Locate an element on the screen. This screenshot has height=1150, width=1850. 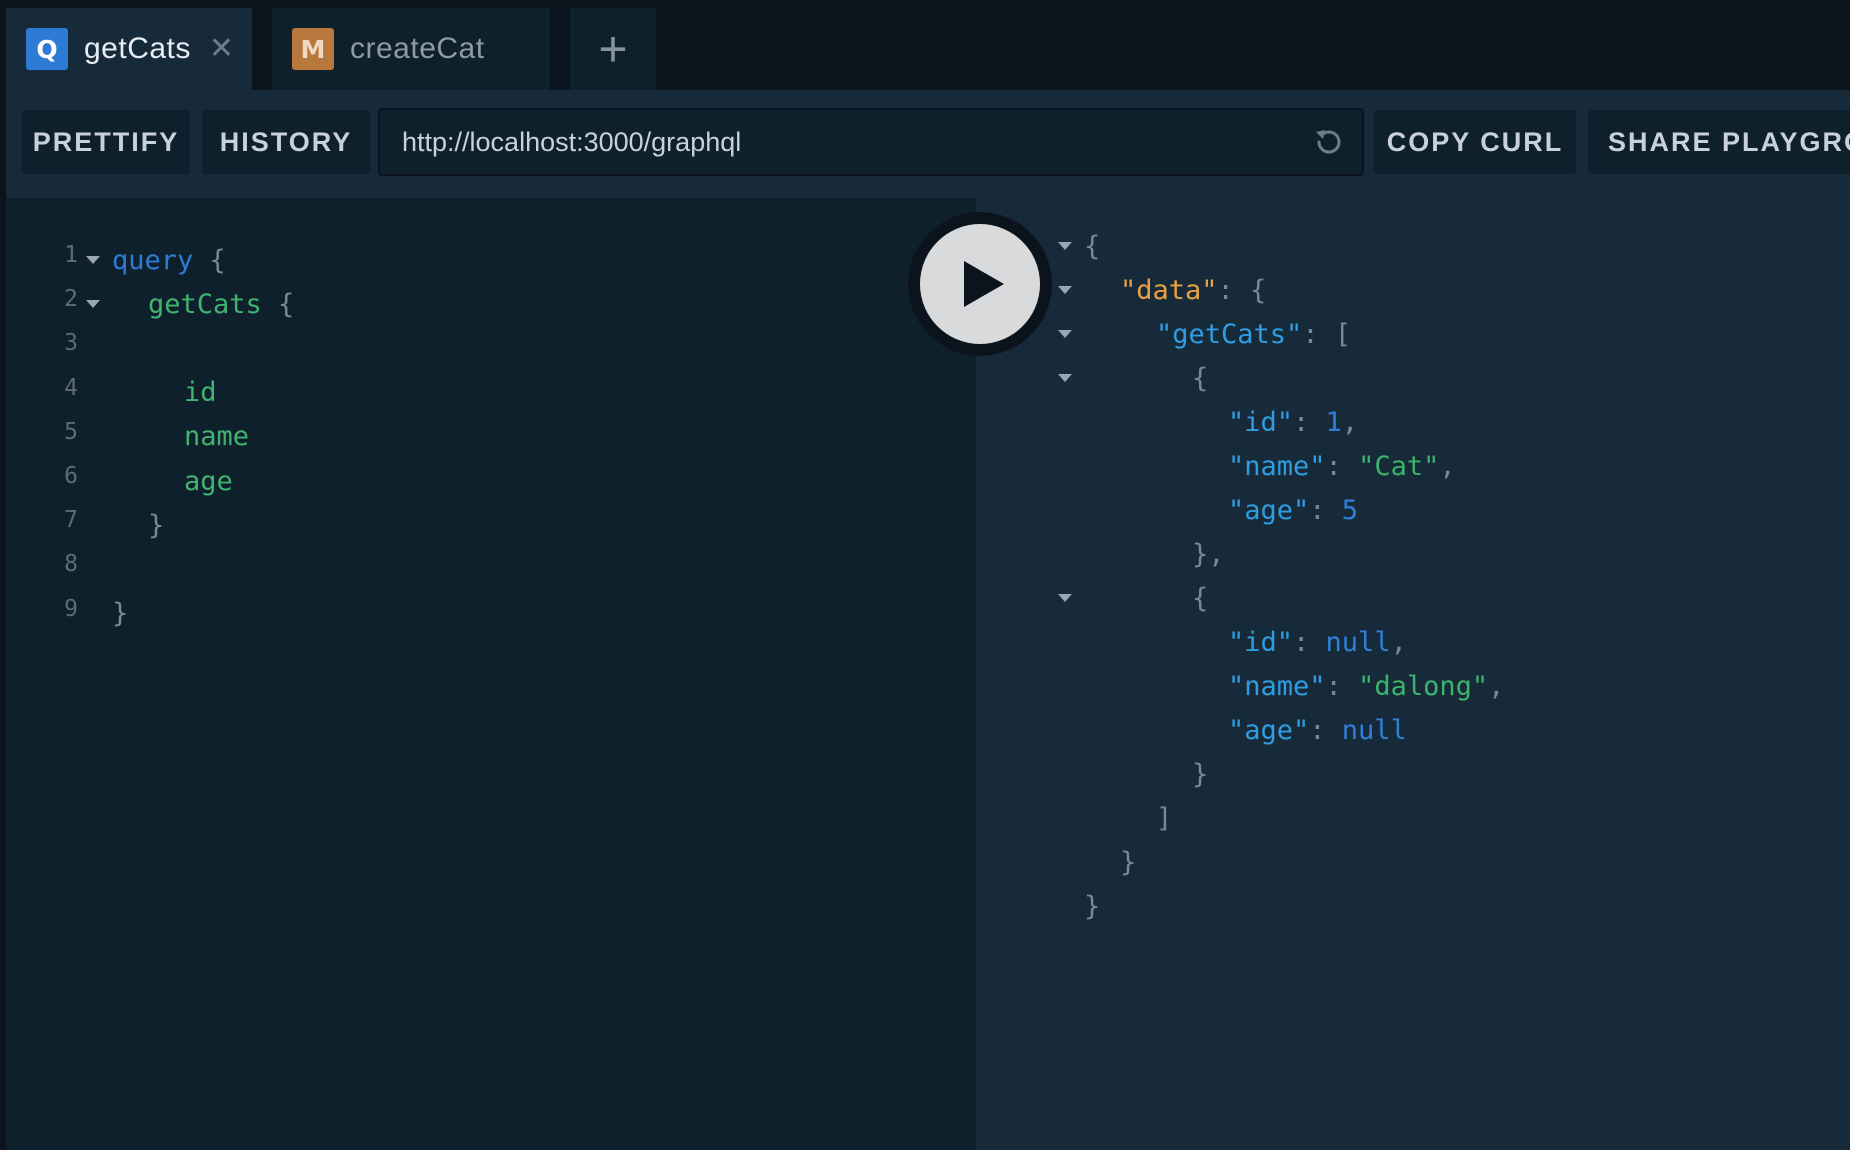
result-line: "name": "Cat", is located at coordinates (1411, 466).